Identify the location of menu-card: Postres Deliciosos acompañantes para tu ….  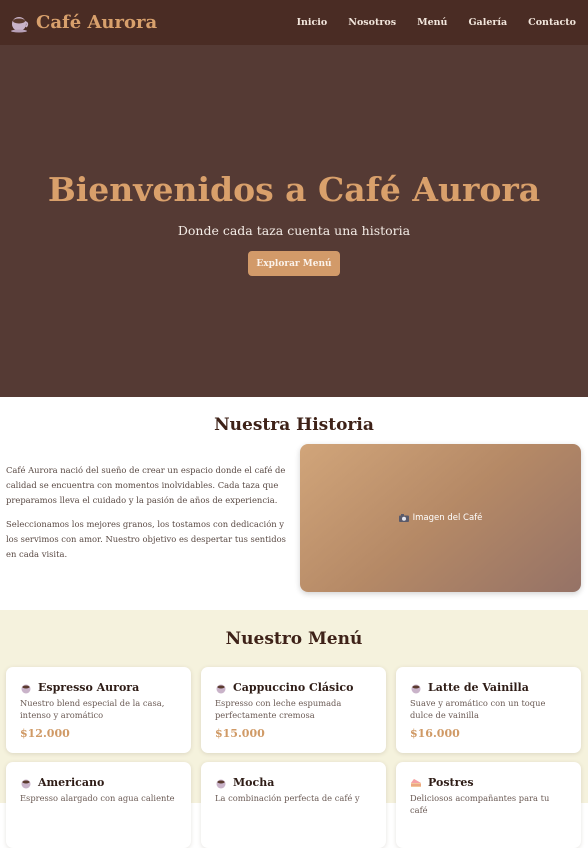
(488, 805).